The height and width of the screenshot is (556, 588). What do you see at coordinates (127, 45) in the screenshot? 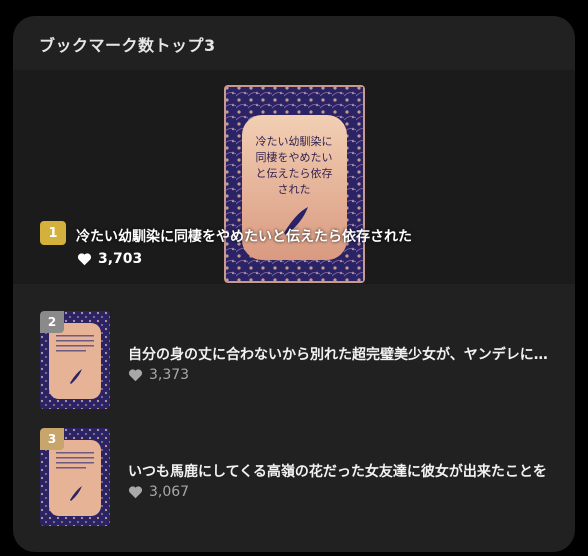
I see `panel-title: ブックマーク数トップ3` at bounding box center [127, 45].